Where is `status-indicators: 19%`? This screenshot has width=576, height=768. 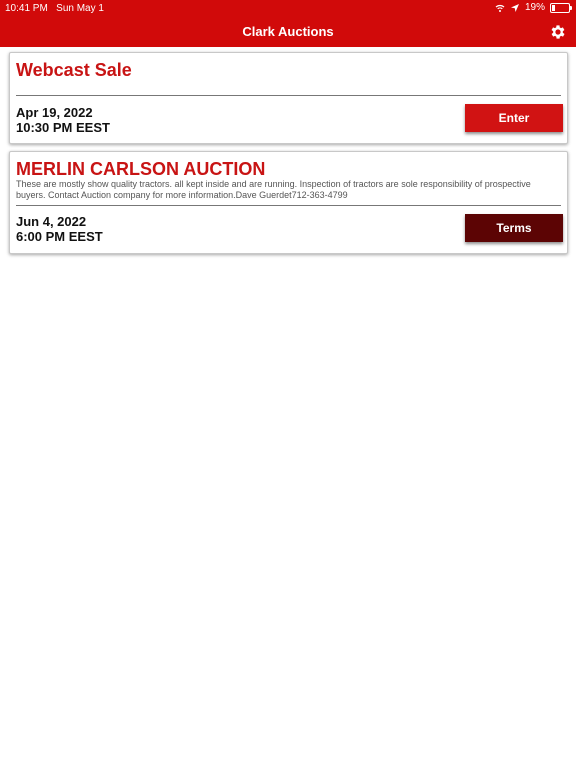 status-indicators: 19% is located at coordinates (533, 7).